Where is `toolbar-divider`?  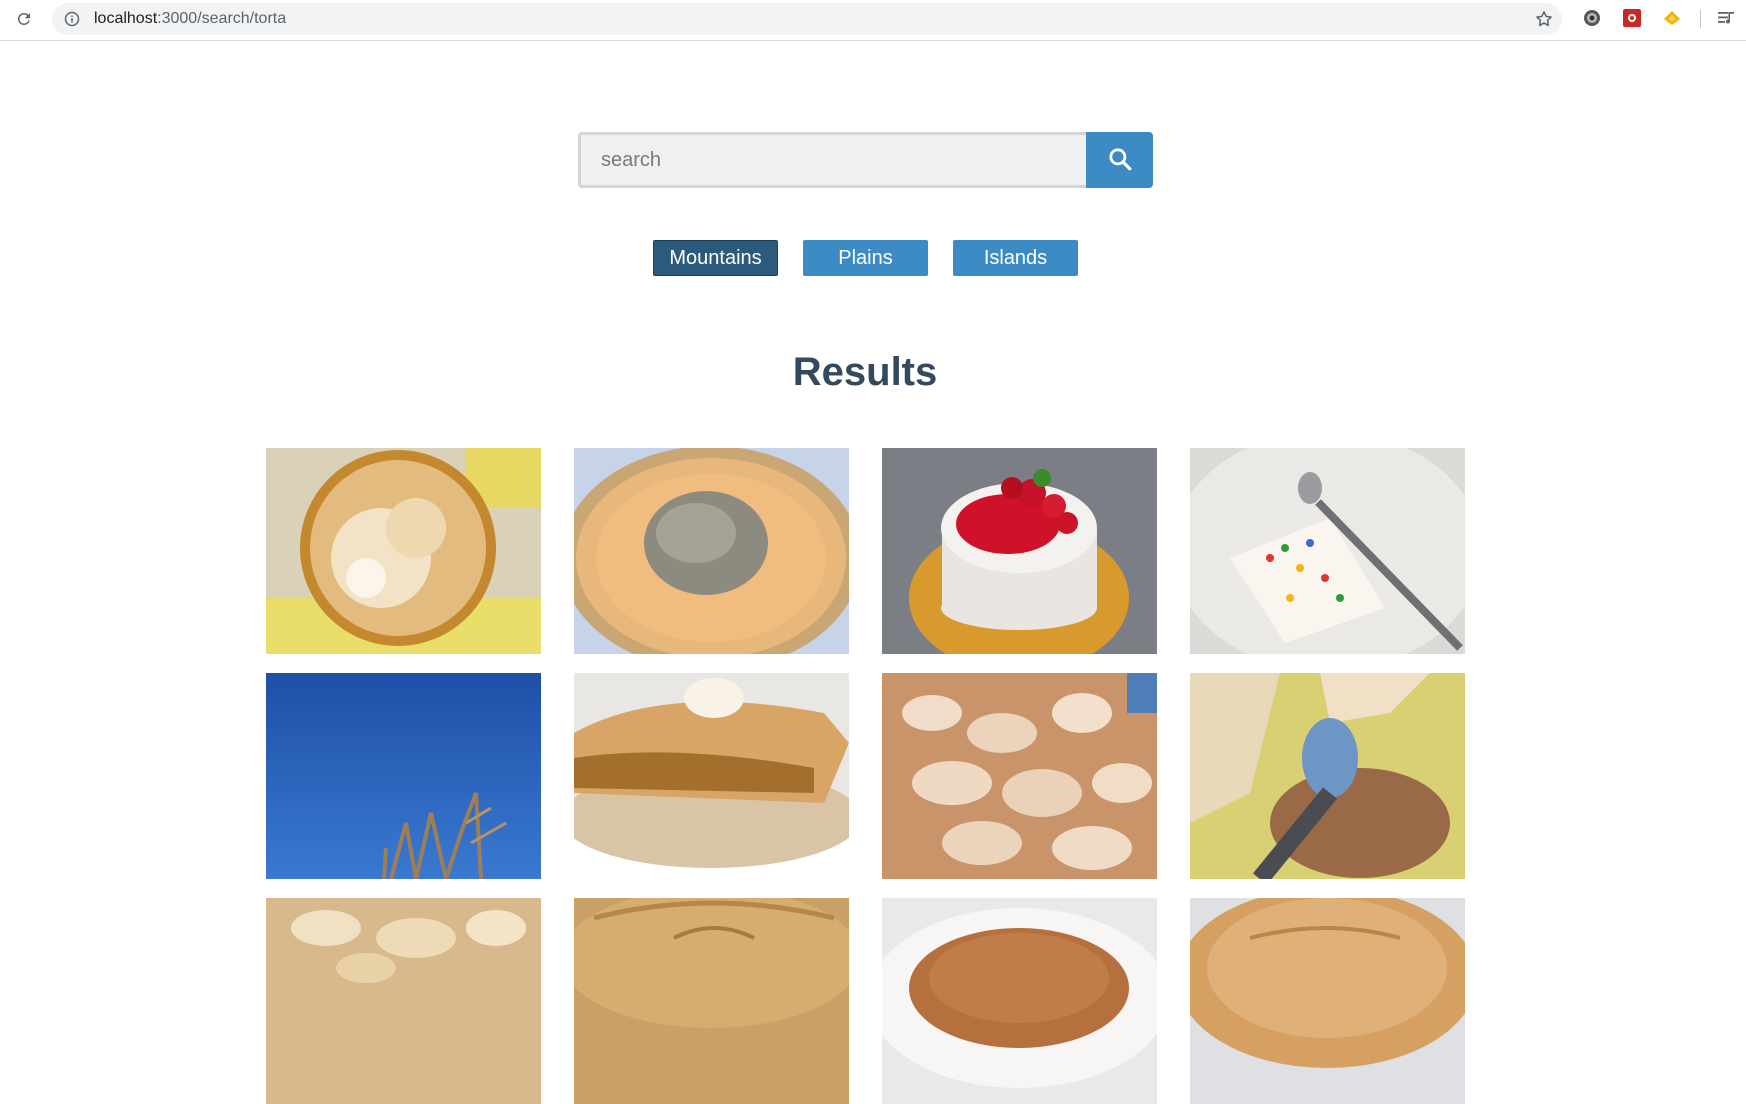
toolbar-divider is located at coordinates (1700, 19).